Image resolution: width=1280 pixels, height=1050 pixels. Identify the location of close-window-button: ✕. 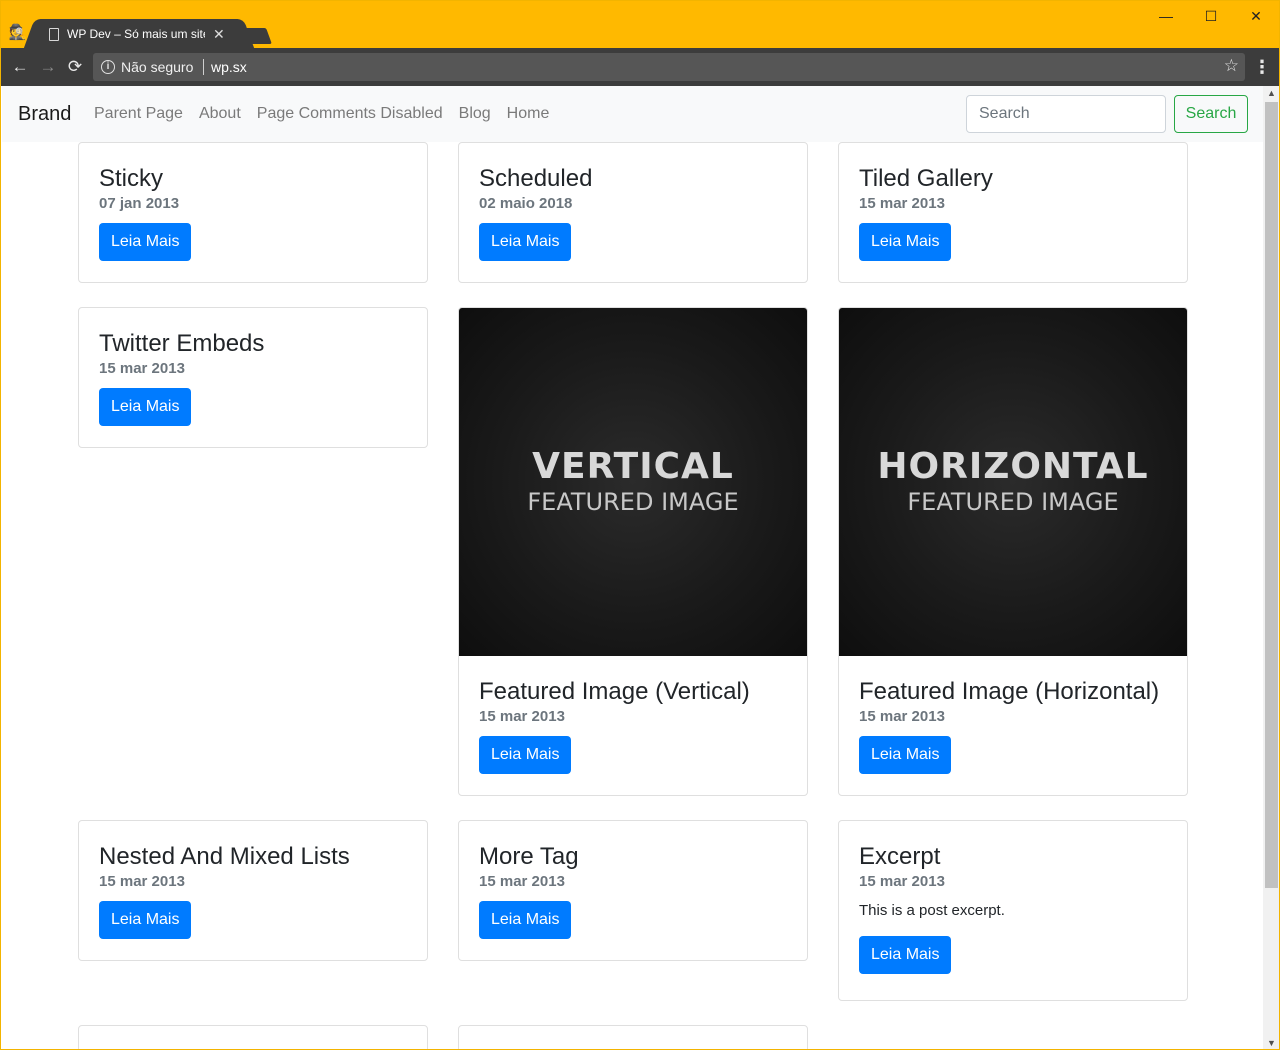
(1256, 16).